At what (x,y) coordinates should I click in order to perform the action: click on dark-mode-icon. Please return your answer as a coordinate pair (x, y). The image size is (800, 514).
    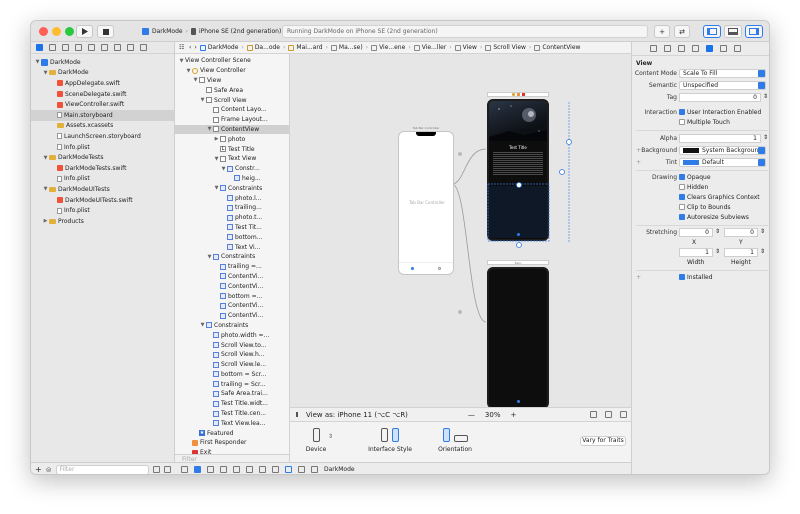
    Looking at the image, I should click on (395, 435).